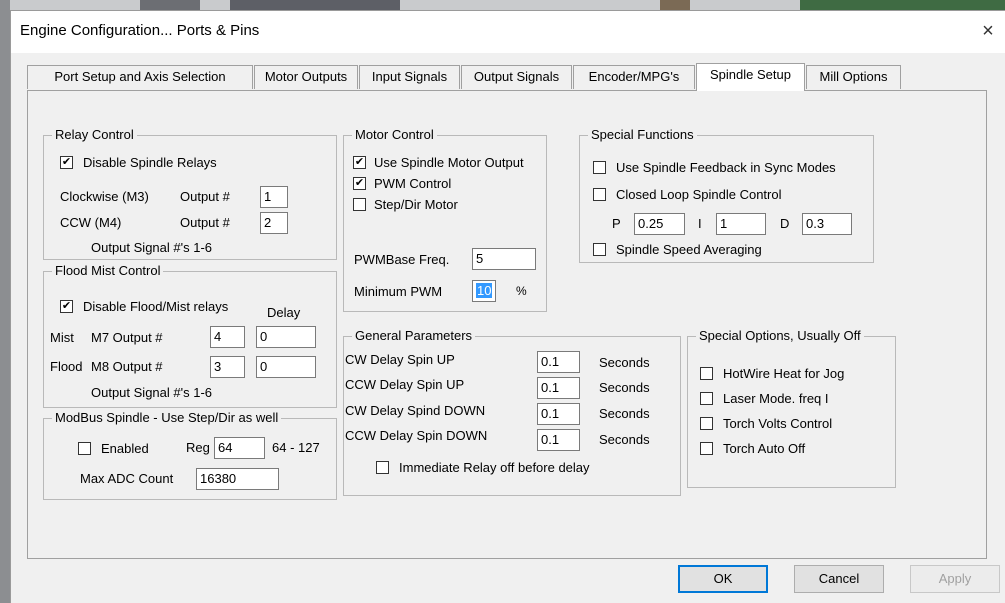 The image size is (1005, 603). Describe the element at coordinates (508, 32) in the screenshot. I see `title-bar: Engine Configuration... Ports & Pins ×` at that location.